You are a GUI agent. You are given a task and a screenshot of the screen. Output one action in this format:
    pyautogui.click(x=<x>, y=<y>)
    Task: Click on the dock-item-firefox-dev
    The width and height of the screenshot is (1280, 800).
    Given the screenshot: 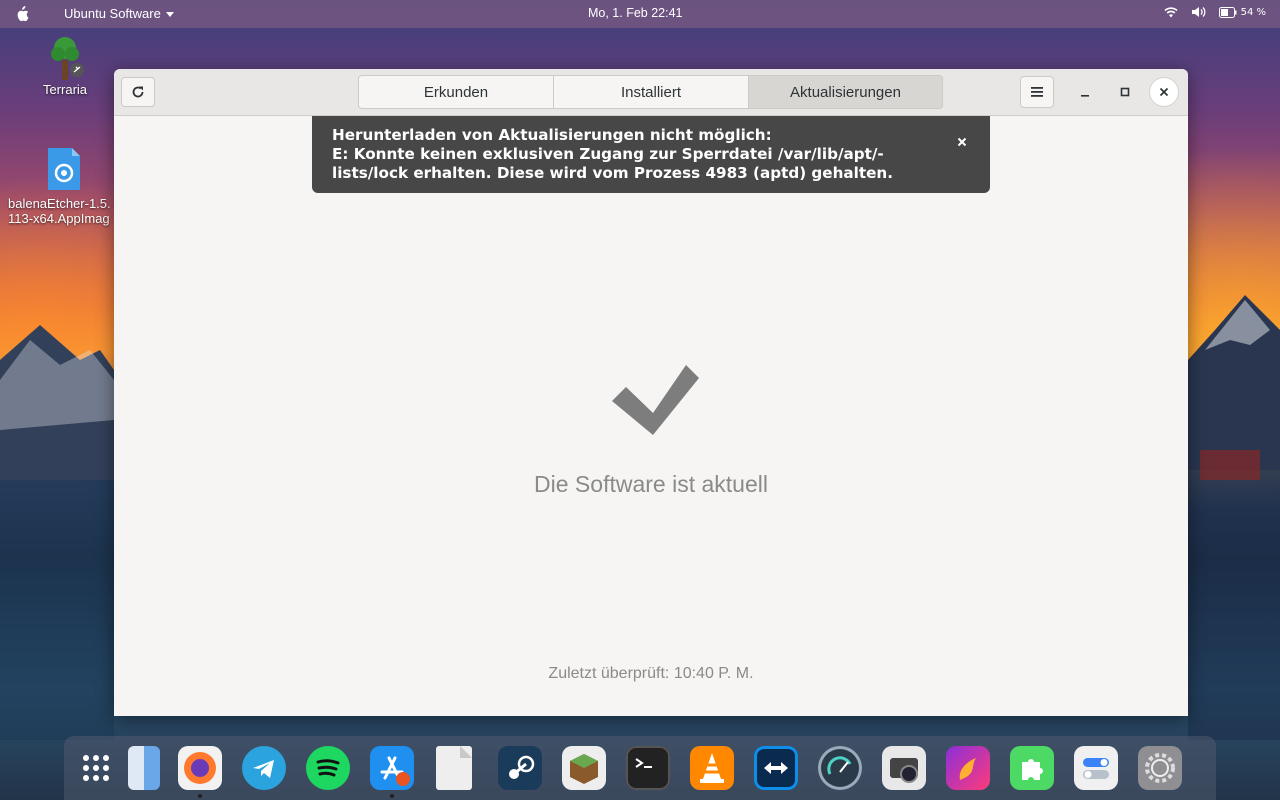 What is the action you would take?
    pyautogui.click(x=968, y=768)
    